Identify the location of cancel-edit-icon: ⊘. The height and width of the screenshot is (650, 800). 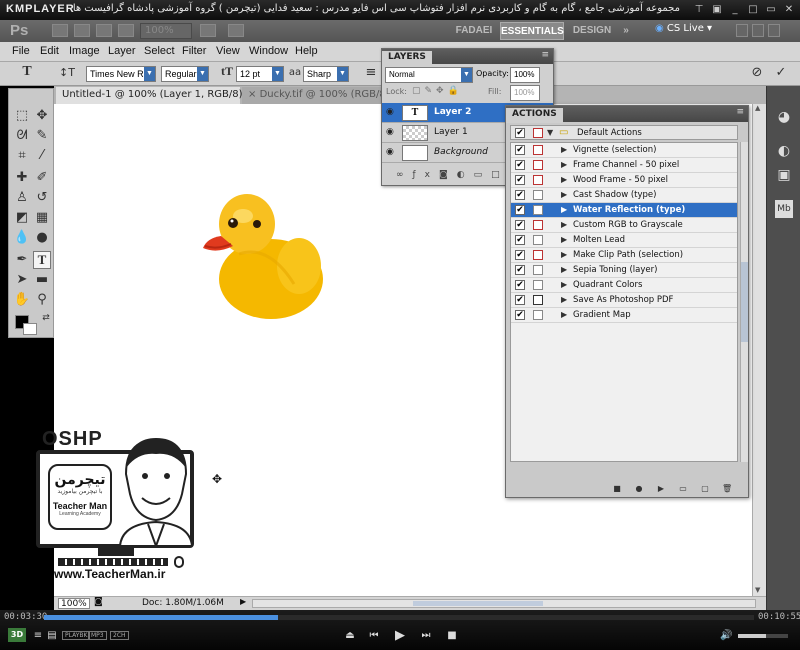
(757, 73).